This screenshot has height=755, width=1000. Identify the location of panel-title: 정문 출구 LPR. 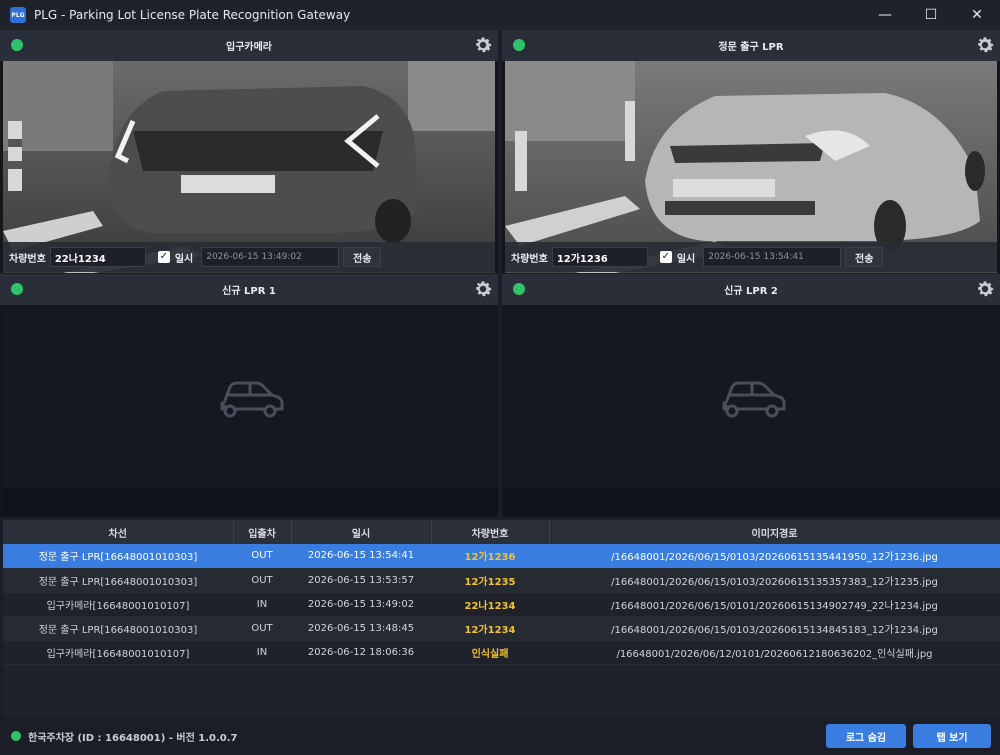
(751, 47).